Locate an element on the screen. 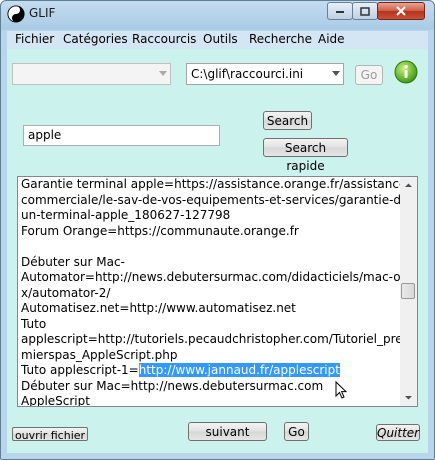 The image size is (435, 460). ini-file-dropdown: C:\glif\raccourci.ini is located at coordinates (265, 74).